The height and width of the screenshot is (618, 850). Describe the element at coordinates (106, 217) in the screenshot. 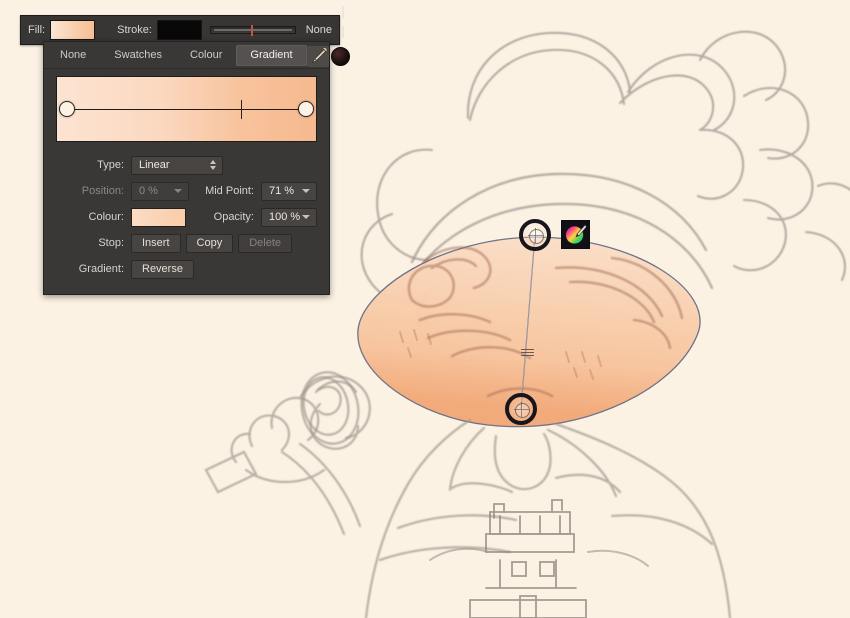

I see `colour-label: Colour:` at that location.